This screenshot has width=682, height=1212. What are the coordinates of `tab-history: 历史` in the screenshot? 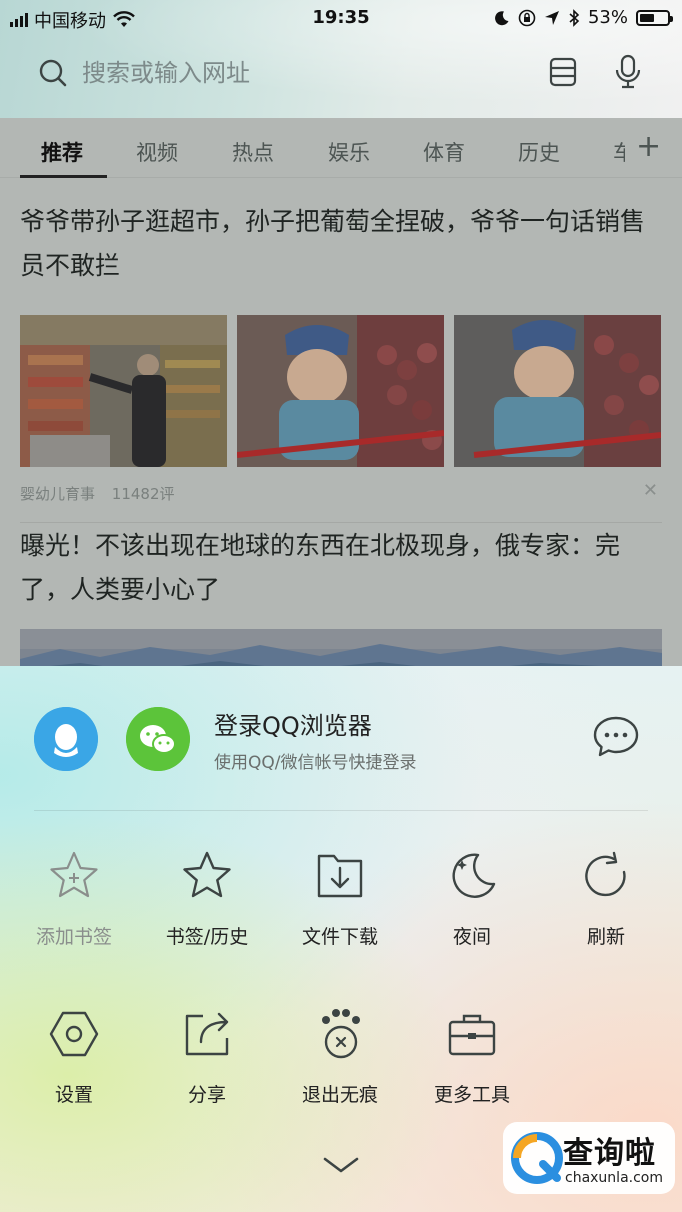 It's located at (539, 152).